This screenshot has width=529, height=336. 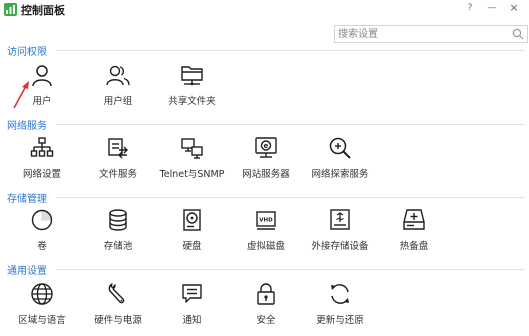 I want to click on virtual-disk-icon: VHD, so click(x=266, y=220).